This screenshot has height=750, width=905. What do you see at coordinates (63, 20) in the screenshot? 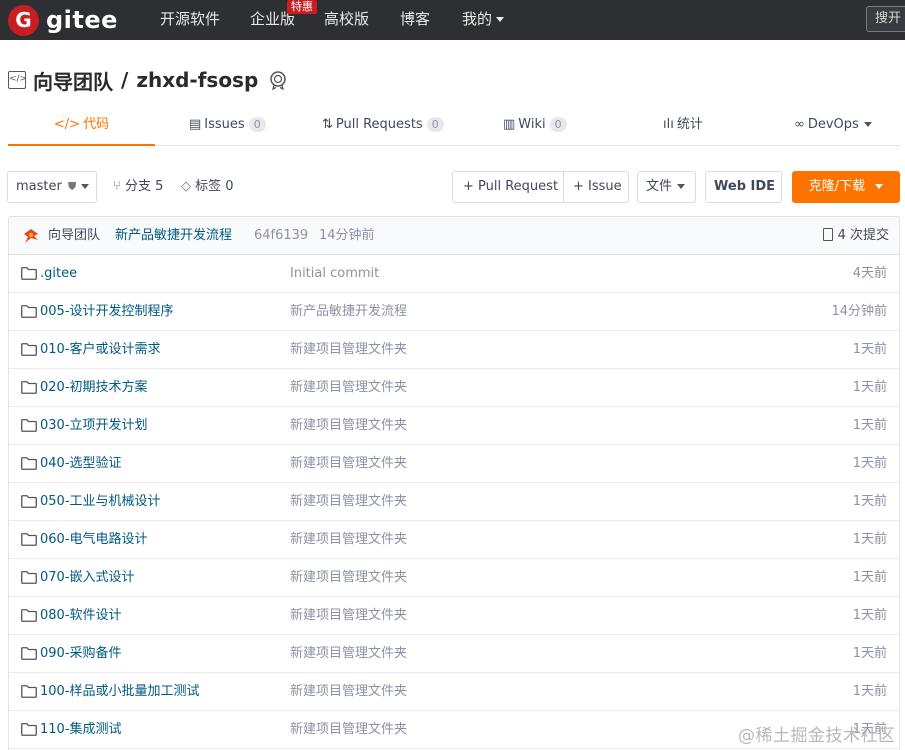
I see `gitee-logo: G gitee` at bounding box center [63, 20].